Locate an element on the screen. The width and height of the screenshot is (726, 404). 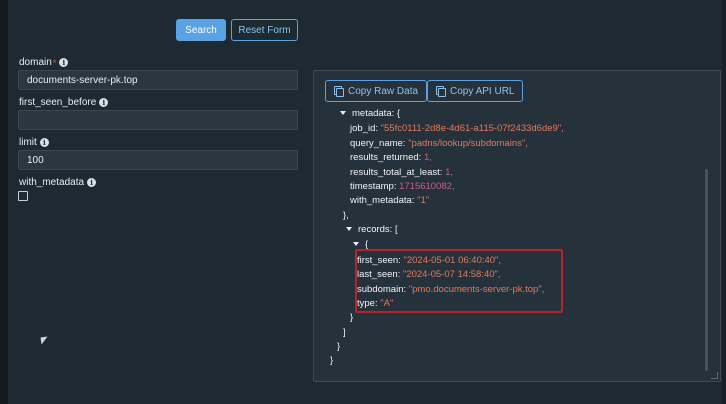
json-line: query_name: "padns/lookup/subdomains", is located at coordinates (439, 143).